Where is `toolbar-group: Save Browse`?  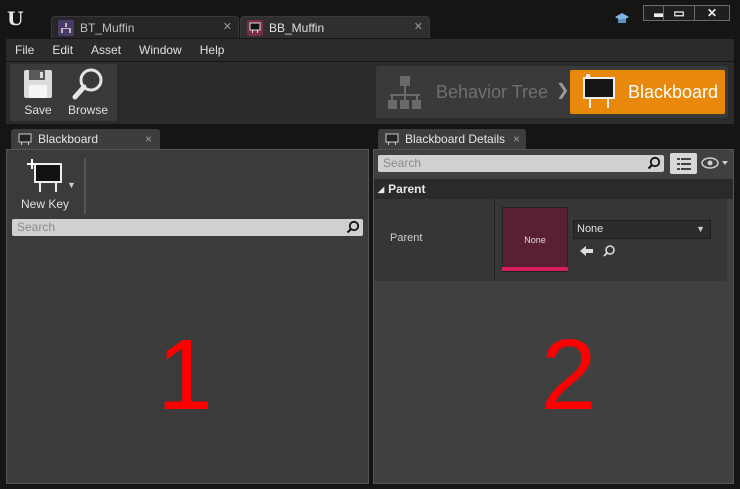 toolbar-group: Save Browse is located at coordinates (63, 92).